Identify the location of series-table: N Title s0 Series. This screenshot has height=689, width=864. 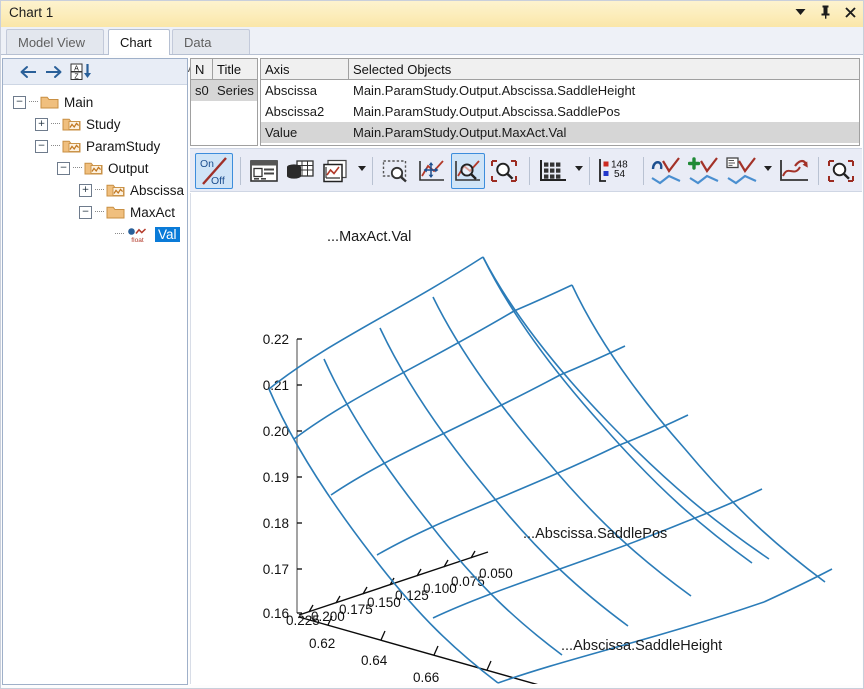
(224, 102).